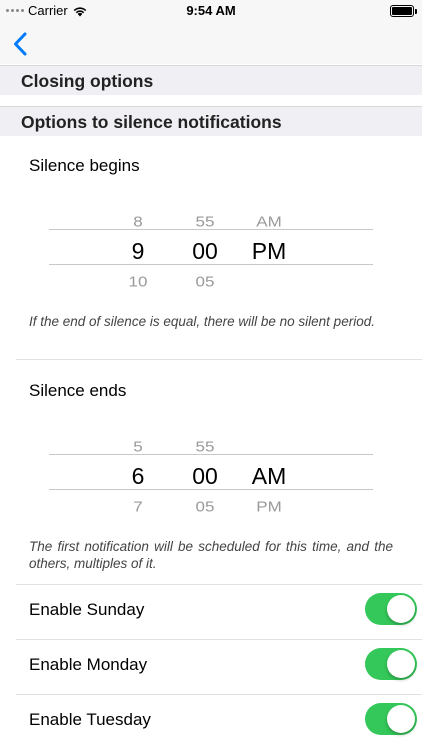  I want to click on picker-value: 7, so click(138, 506).